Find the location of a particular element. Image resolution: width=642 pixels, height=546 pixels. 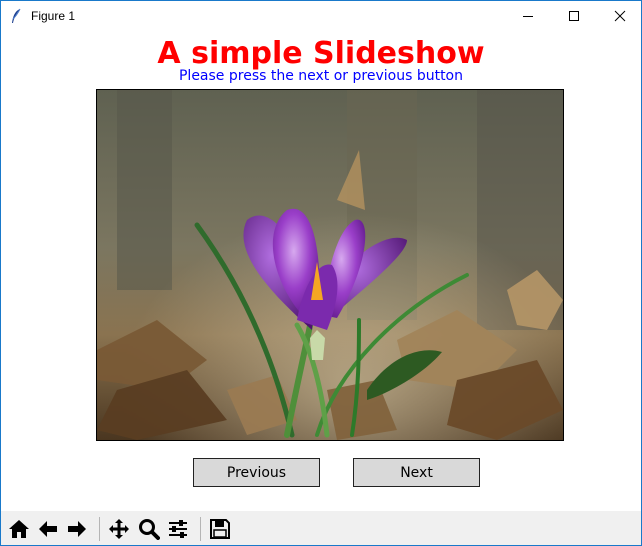

back-arrow-icon is located at coordinates (47, 528).